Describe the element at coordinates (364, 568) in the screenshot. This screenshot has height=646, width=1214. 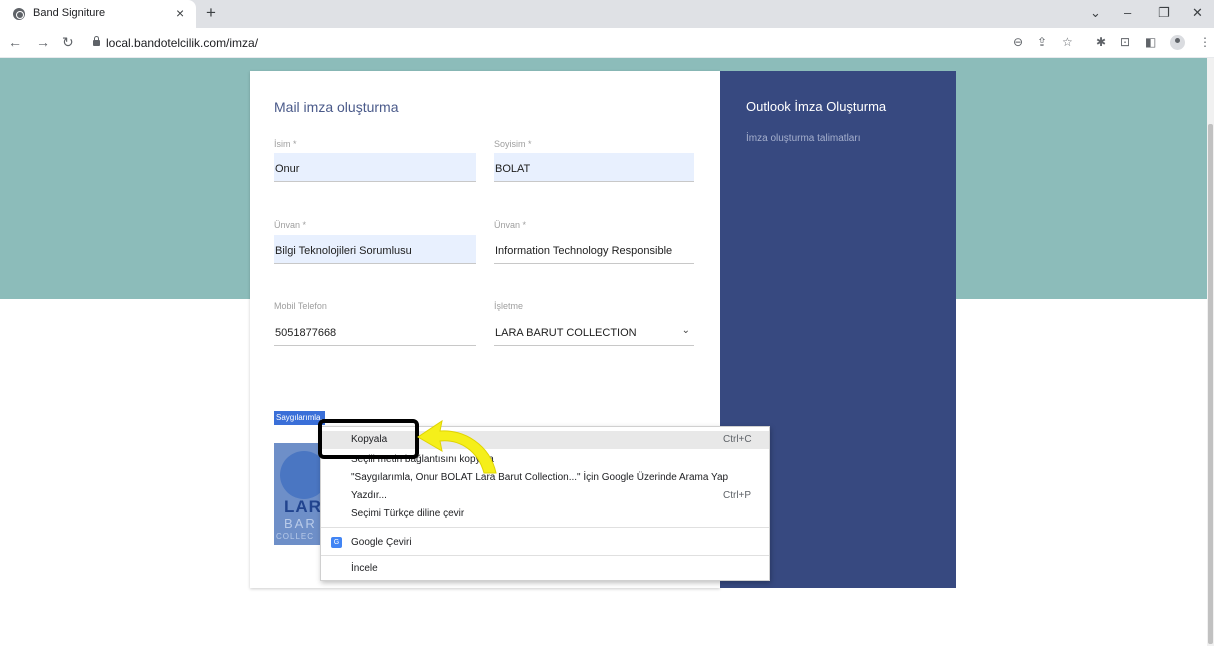
I see `menu-item-label: İncele` at that location.